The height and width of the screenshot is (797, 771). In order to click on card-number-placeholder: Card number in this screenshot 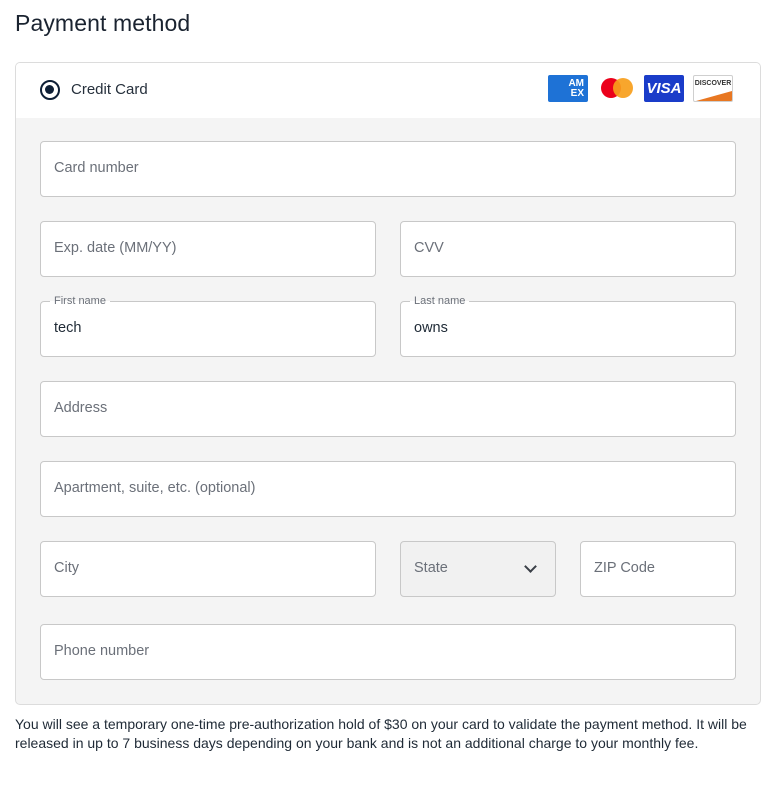, I will do `click(96, 168)`.